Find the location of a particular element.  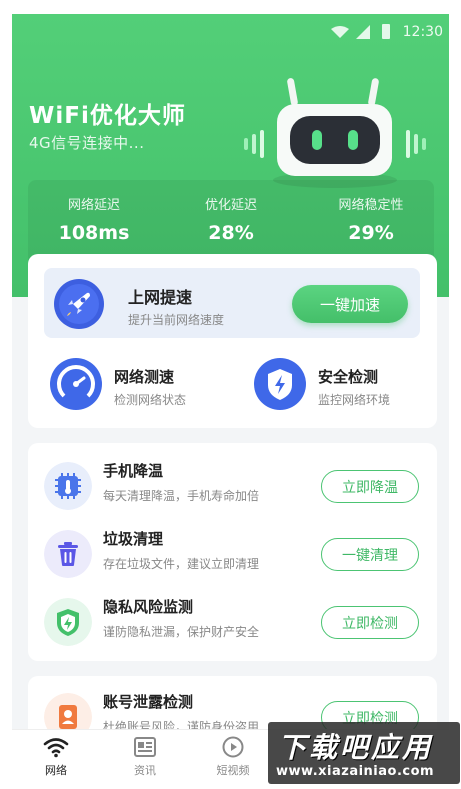

status-time: 12:30 is located at coordinates (422, 32).